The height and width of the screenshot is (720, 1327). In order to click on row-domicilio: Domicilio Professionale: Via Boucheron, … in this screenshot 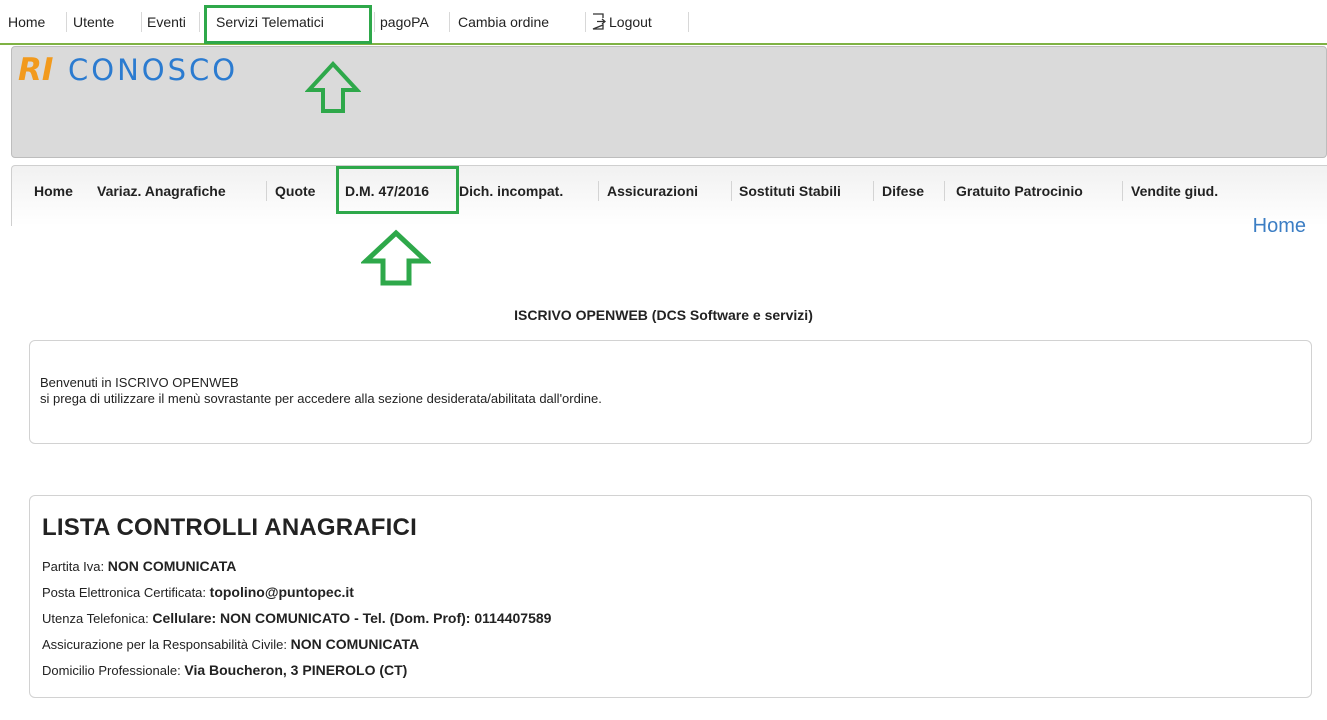, I will do `click(224, 670)`.